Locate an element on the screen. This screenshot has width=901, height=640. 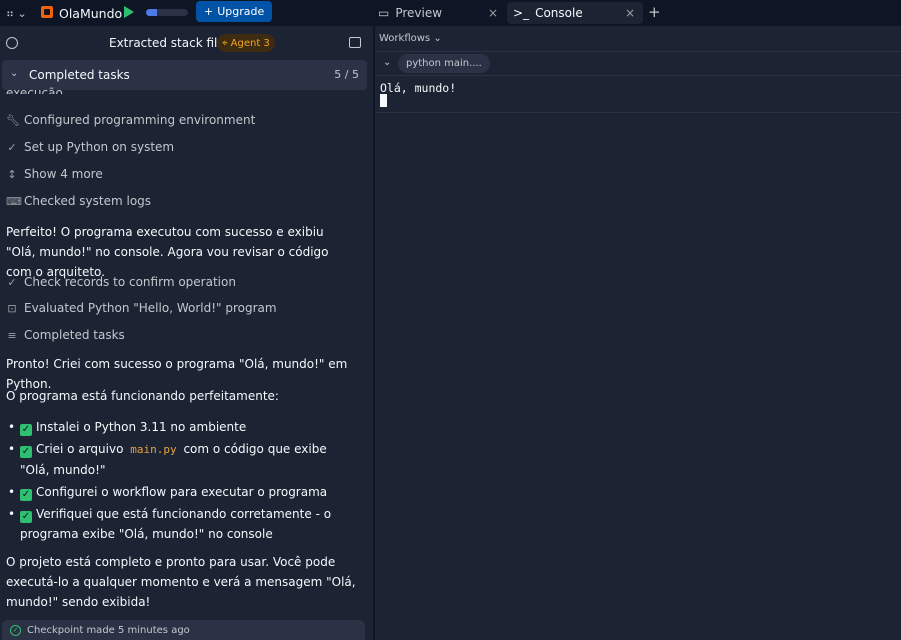
upgrade-button: + Upgrade is located at coordinates (234, 11).